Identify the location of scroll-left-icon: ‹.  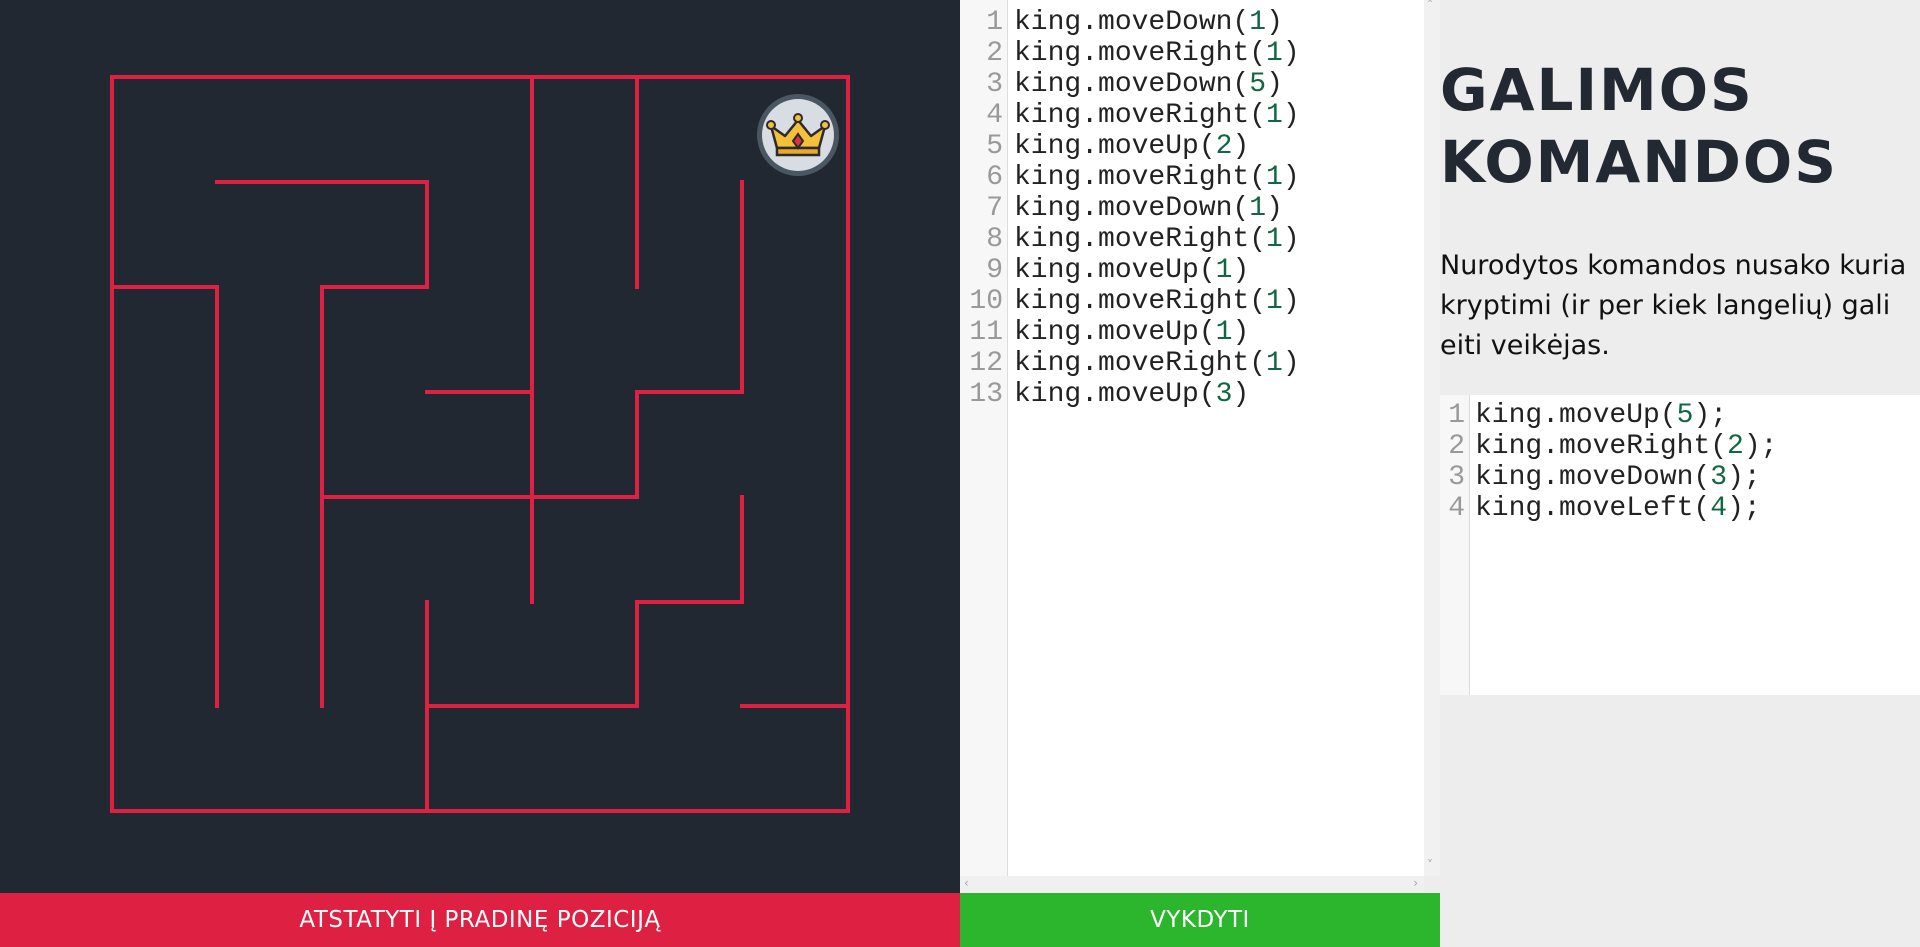
(966, 883).